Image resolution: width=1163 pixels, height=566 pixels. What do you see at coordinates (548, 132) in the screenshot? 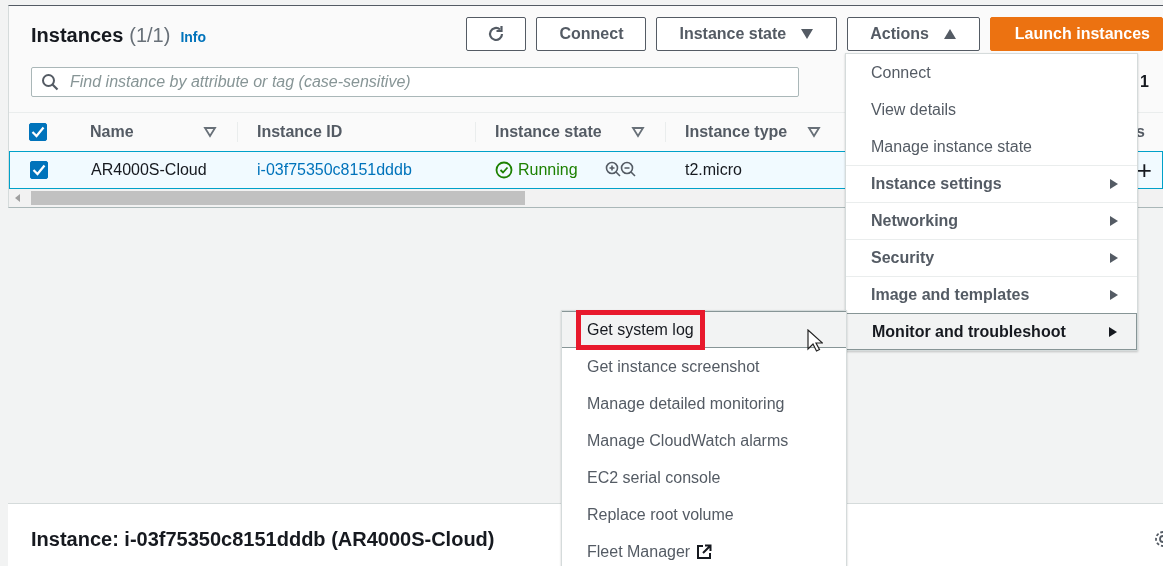
I see `column-header: Instance state` at bounding box center [548, 132].